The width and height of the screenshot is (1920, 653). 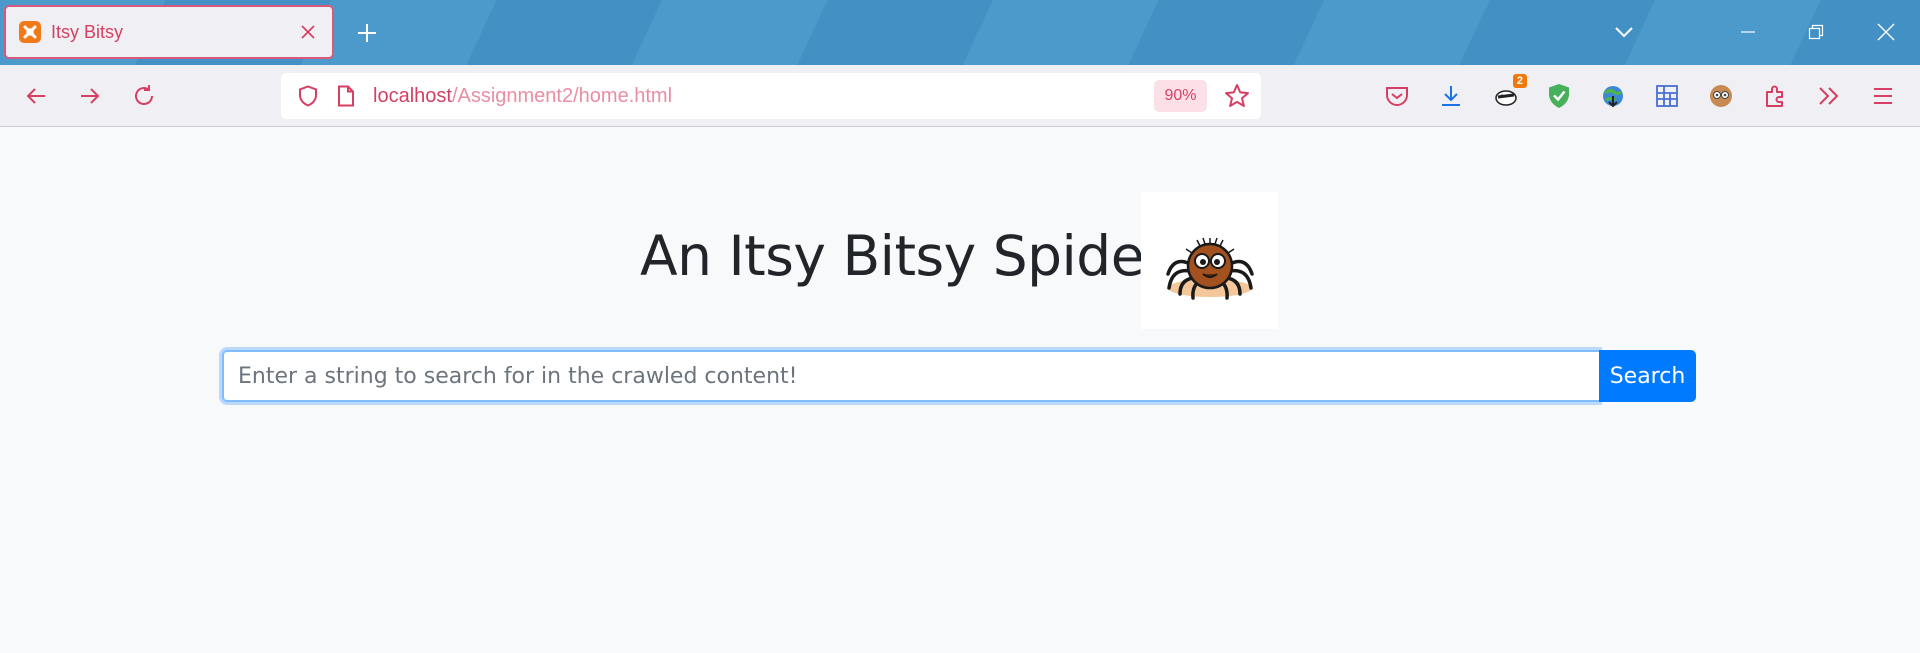 What do you see at coordinates (1613, 96) in the screenshot?
I see `globe-download-icon` at bounding box center [1613, 96].